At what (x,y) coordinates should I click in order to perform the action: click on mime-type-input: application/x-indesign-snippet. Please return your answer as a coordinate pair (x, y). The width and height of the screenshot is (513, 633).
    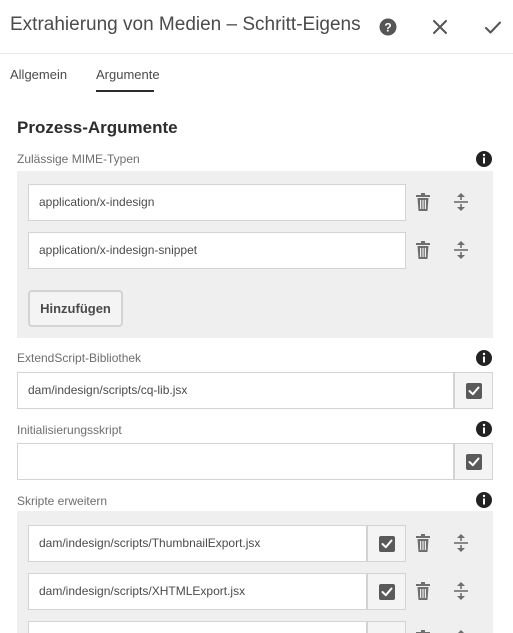
    Looking at the image, I should click on (217, 250).